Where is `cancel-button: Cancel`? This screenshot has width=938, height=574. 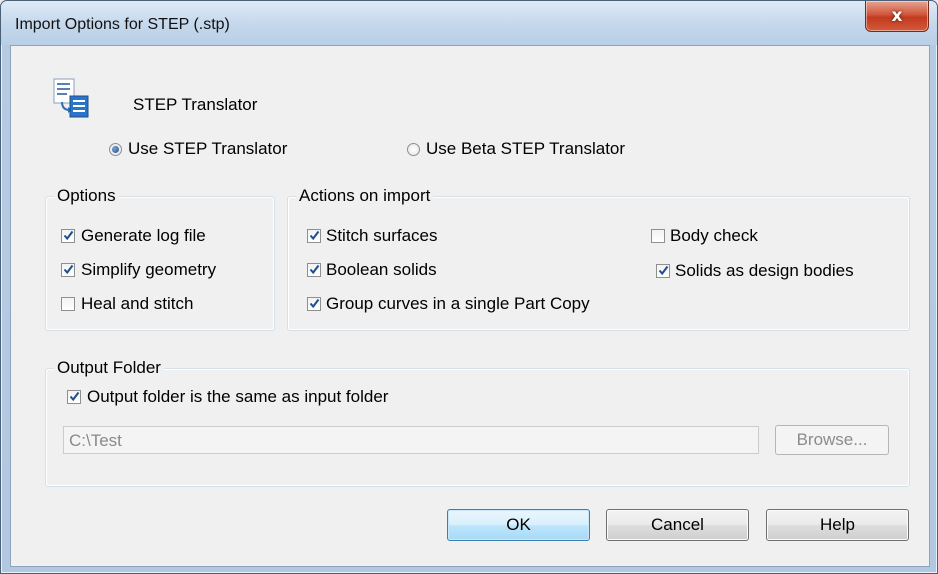
cancel-button: Cancel is located at coordinates (677, 525).